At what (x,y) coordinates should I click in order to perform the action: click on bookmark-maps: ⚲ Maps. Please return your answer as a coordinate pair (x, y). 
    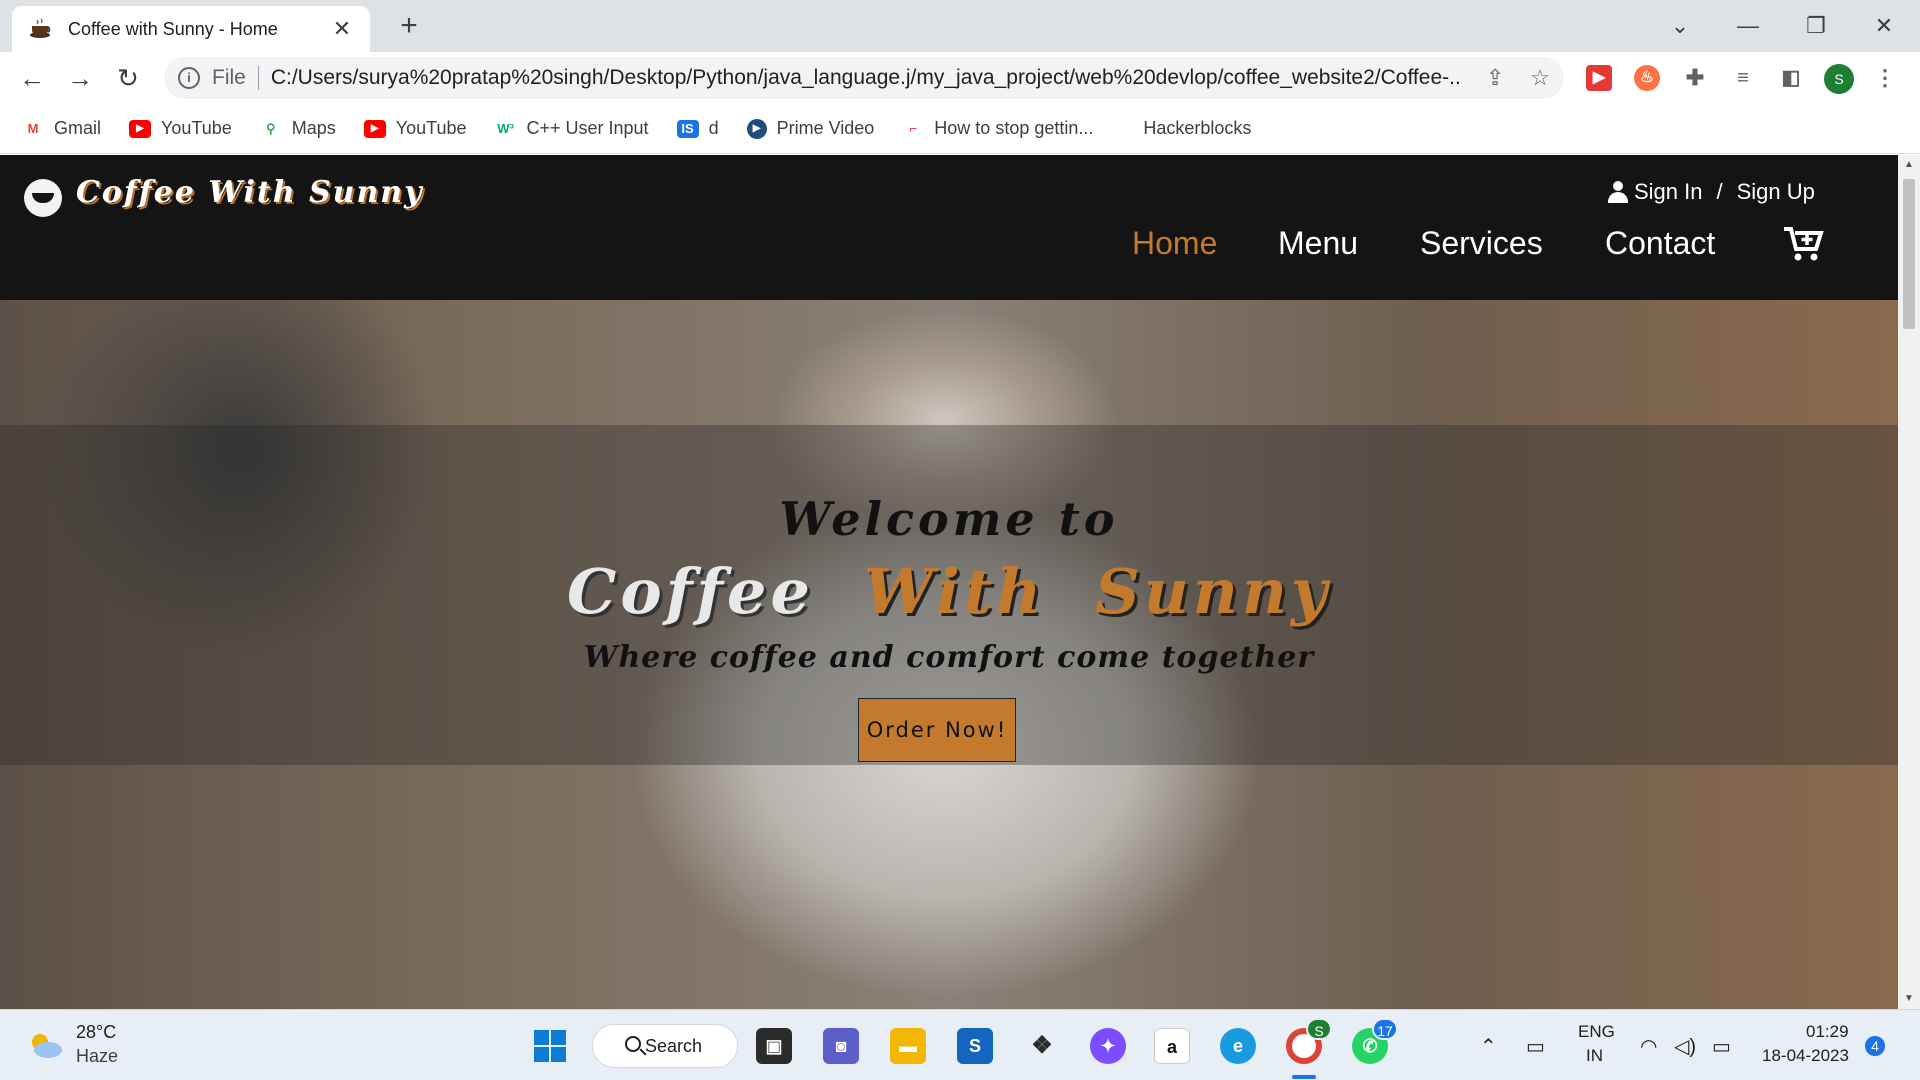
    Looking at the image, I should click on (298, 128).